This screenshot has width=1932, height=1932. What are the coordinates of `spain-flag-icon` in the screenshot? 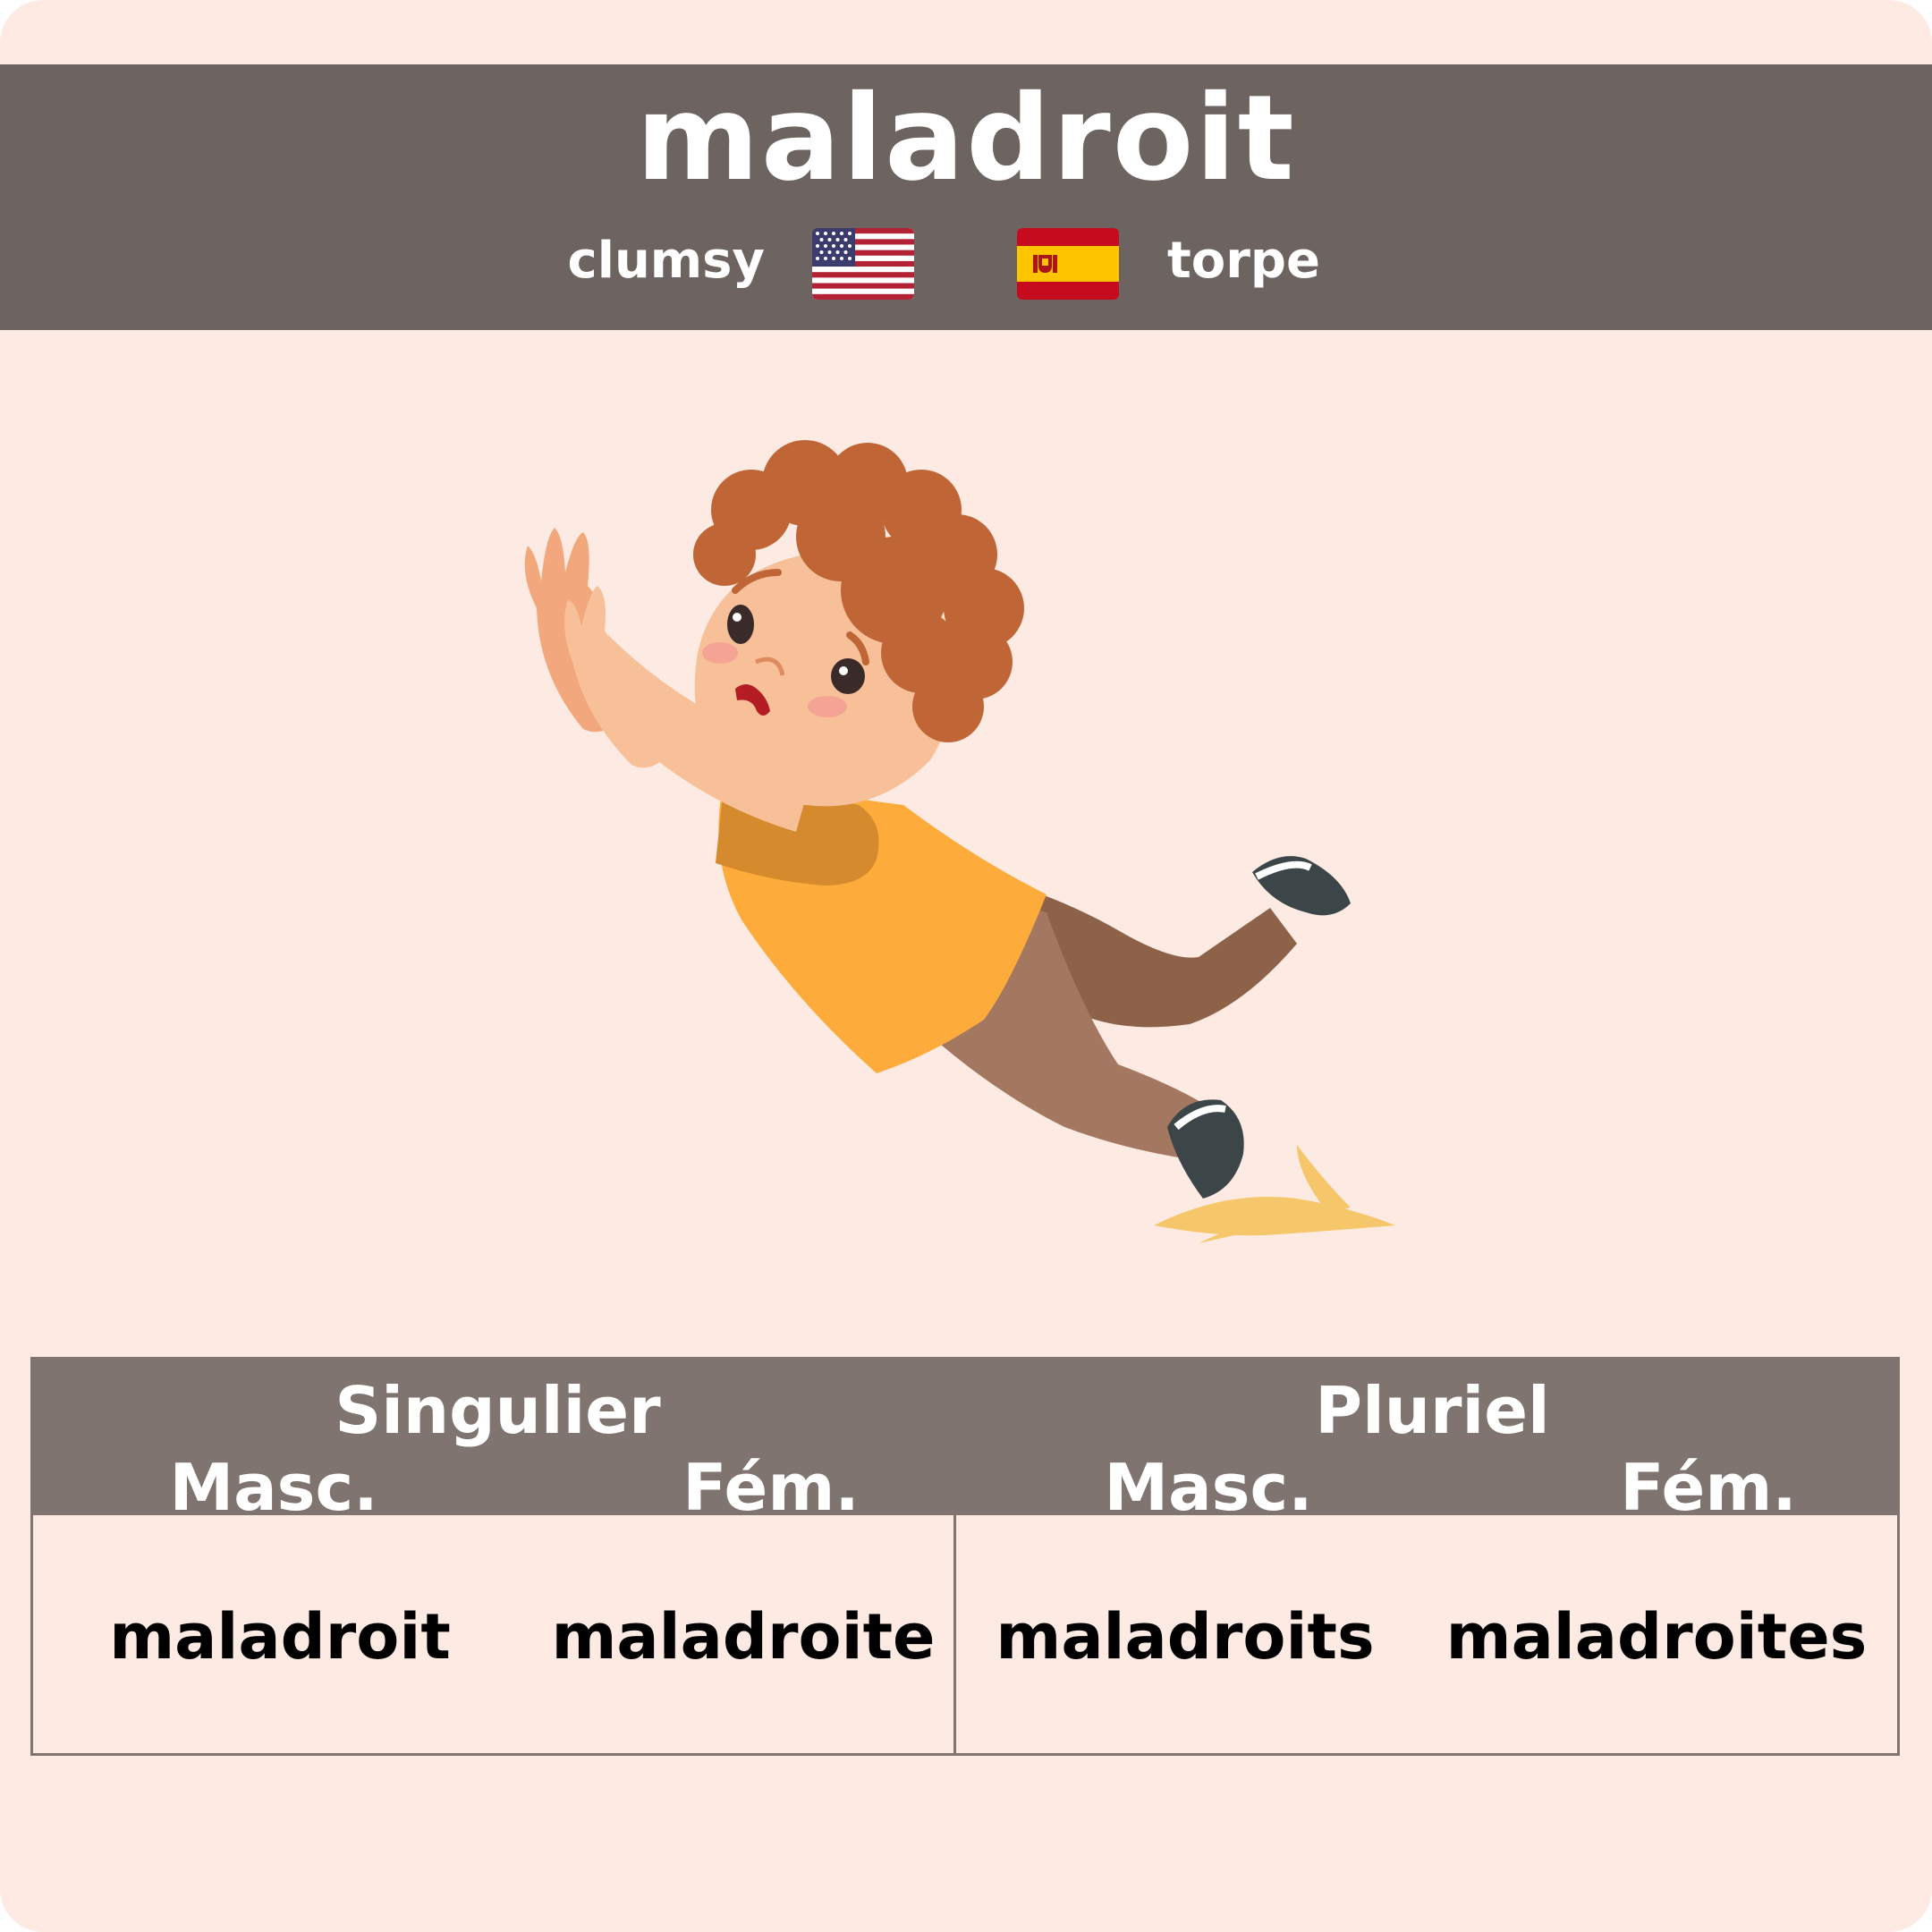 It's located at (1068, 264).